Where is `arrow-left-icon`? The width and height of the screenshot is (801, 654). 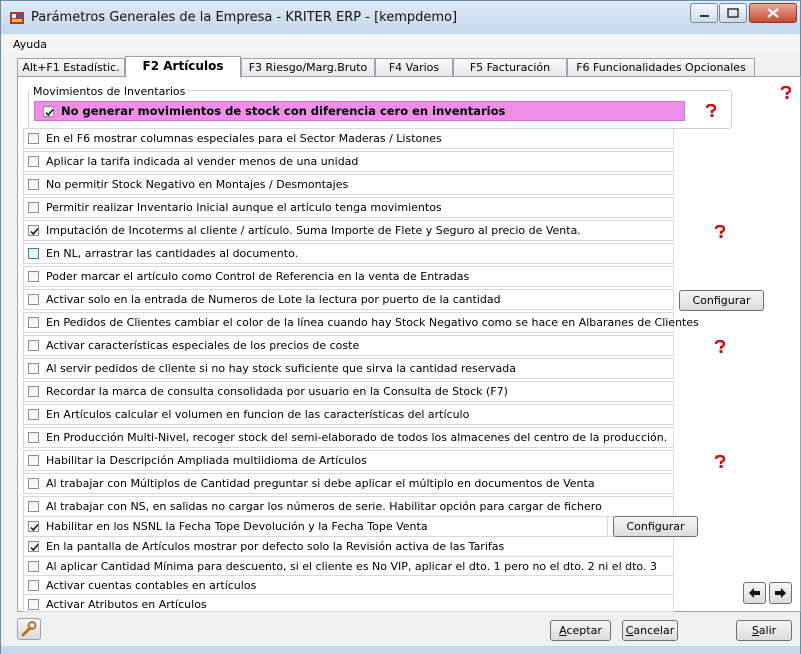 arrow-left-icon is located at coordinates (754, 593).